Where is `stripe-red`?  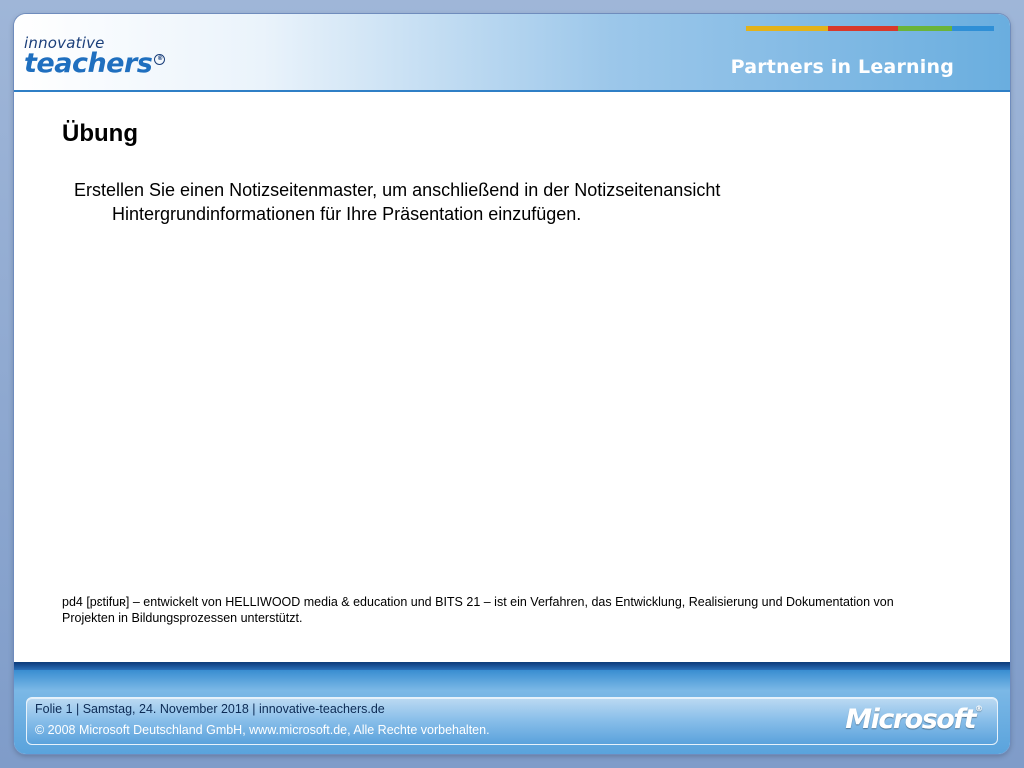
stripe-red is located at coordinates (863, 28).